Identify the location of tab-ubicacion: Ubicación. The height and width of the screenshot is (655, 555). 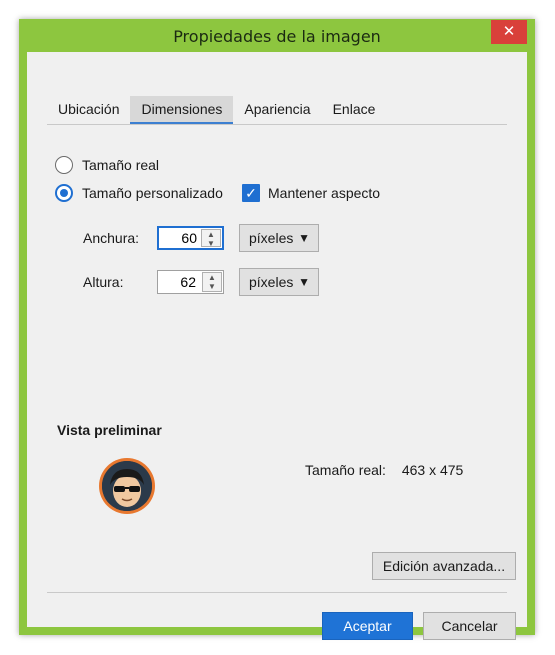
(88, 109).